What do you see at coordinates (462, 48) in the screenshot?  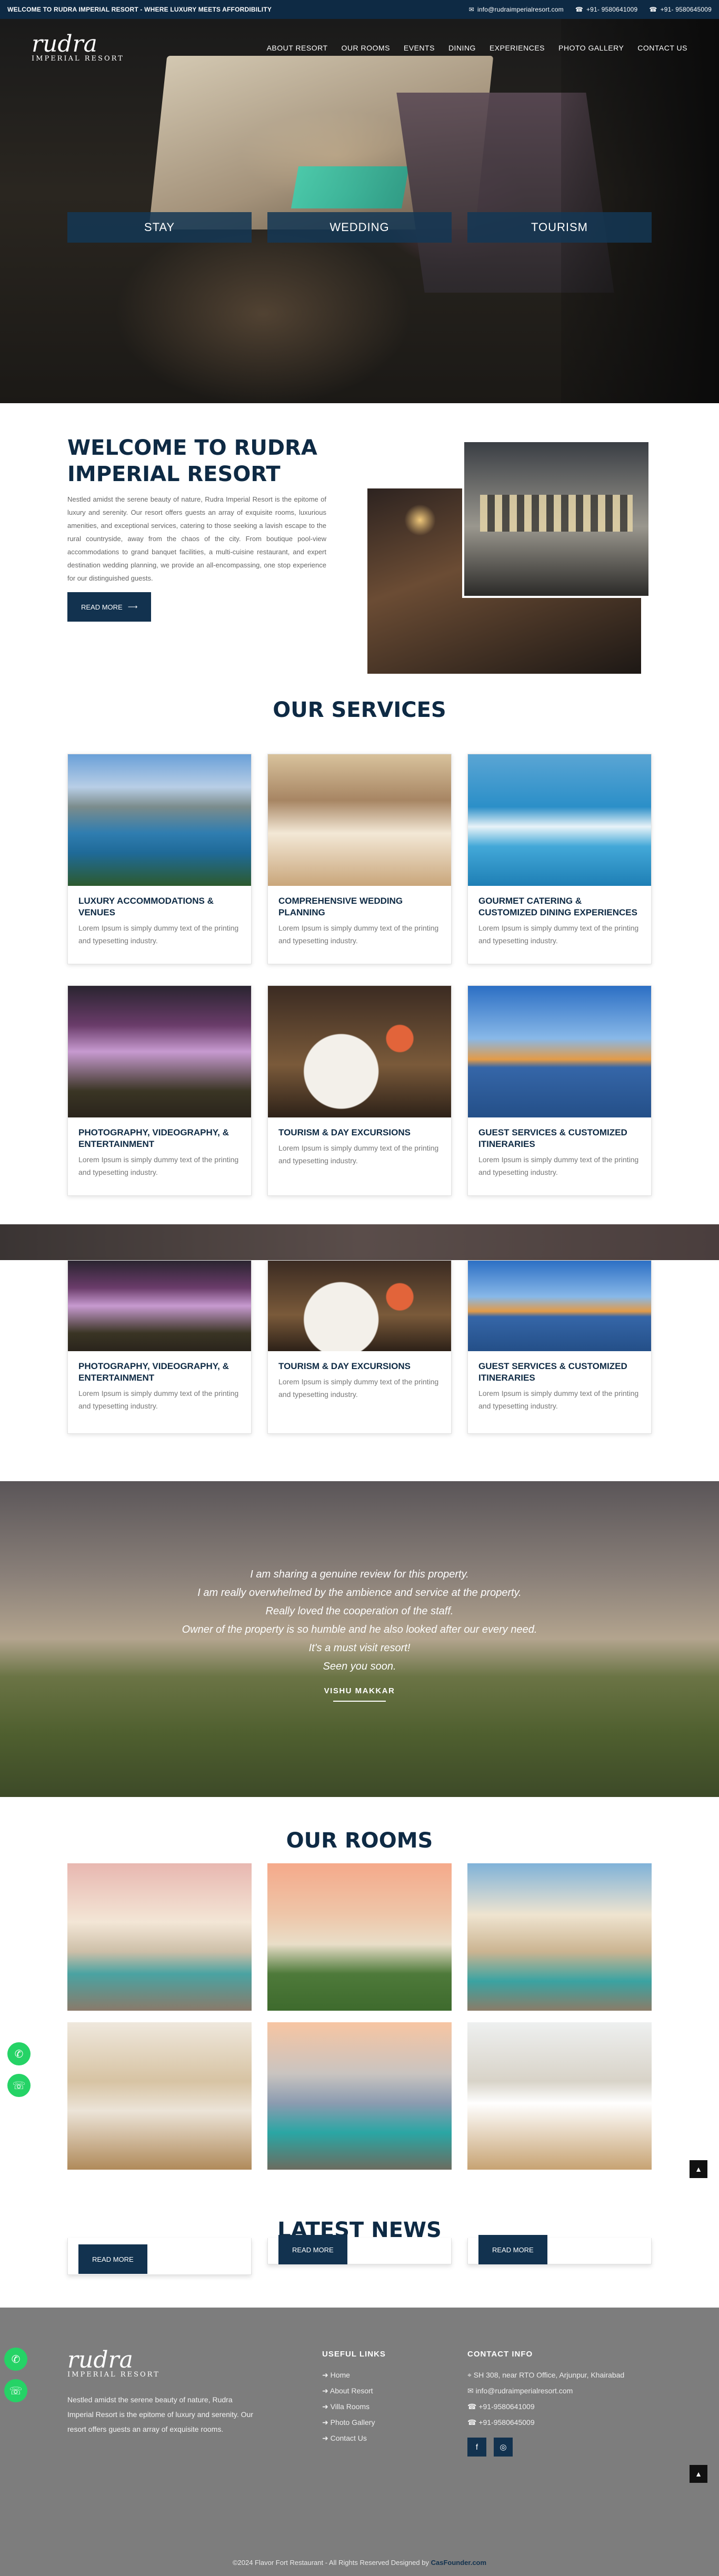 I see `nav-dining: DINING` at bounding box center [462, 48].